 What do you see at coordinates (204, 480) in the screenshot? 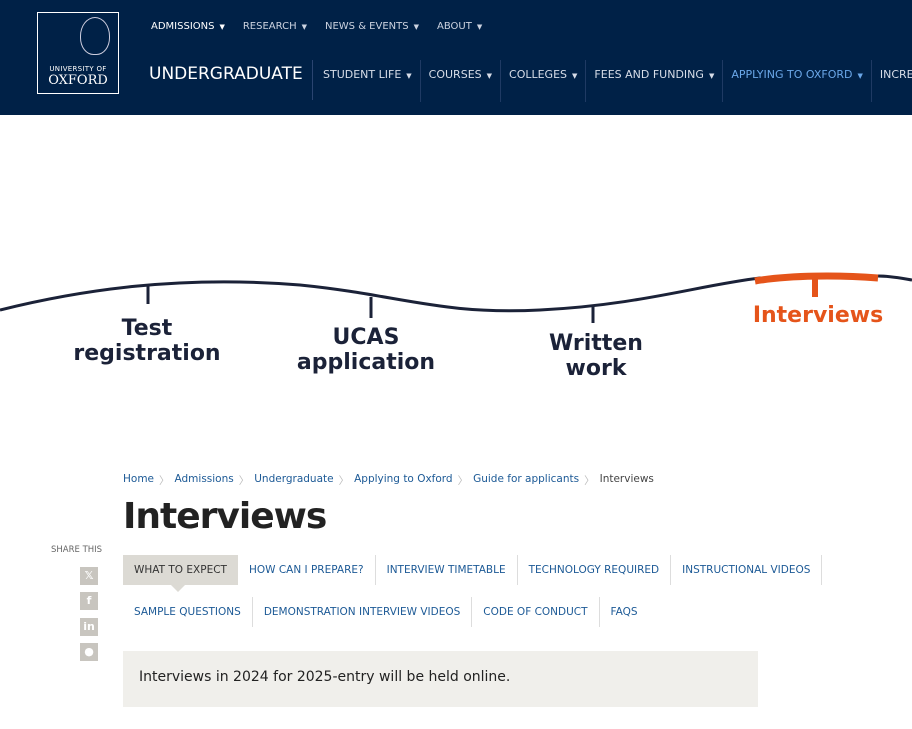
I see `breadcrumb-admissions: Admissions` at bounding box center [204, 480].